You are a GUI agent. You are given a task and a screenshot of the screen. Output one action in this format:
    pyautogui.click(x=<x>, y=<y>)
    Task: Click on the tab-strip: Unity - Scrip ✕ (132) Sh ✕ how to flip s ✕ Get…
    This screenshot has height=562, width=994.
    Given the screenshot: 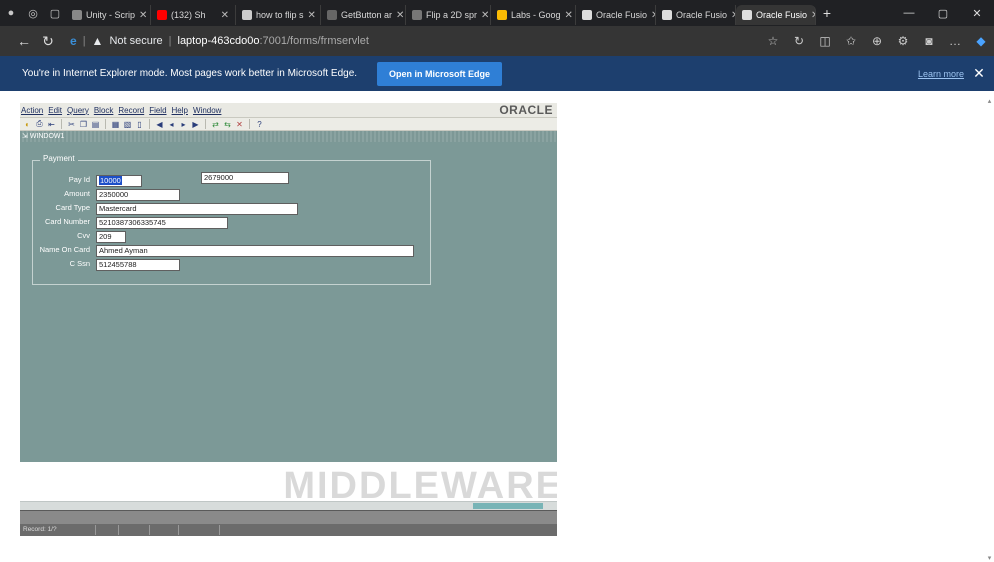 What is the action you would take?
    pyautogui.click(x=441, y=13)
    